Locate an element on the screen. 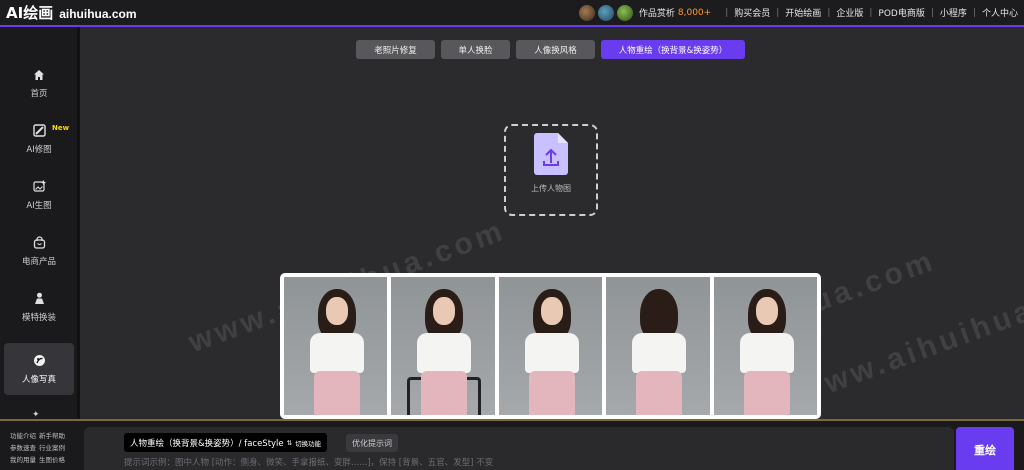 This screenshot has width=1024, height=470. nav-enterprise: 企业版 is located at coordinates (849, 12).